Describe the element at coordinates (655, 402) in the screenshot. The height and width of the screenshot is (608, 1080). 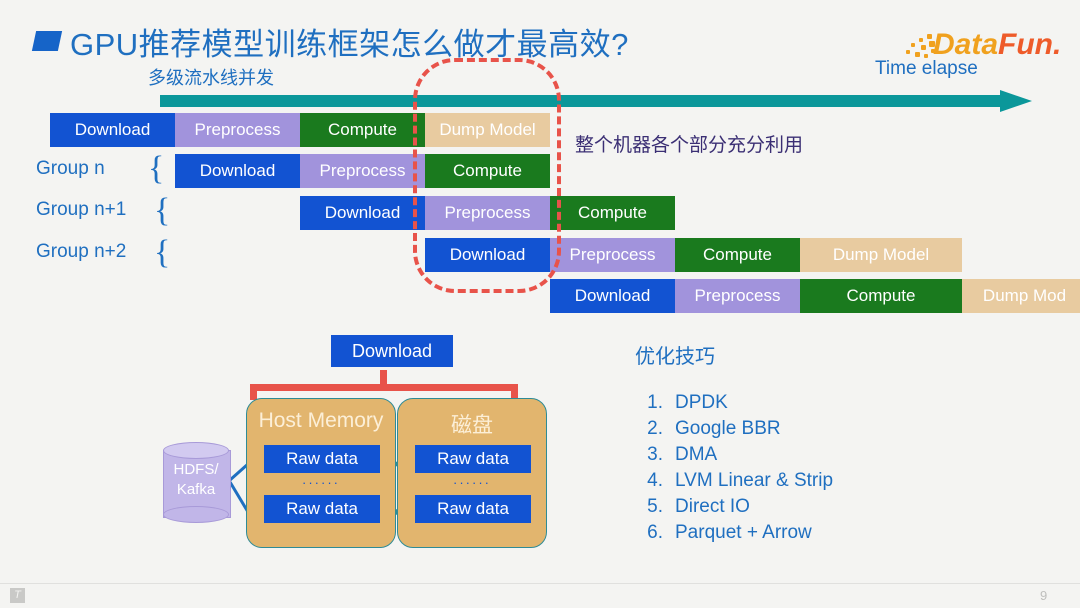
I see `list-item-number: 1.` at that location.